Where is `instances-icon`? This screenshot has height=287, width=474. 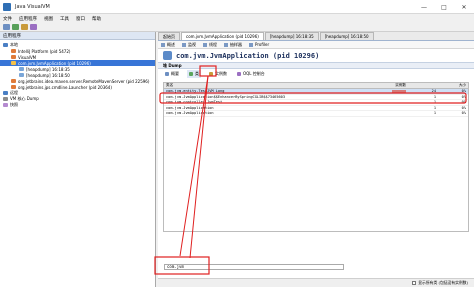
instances-icon is located at coordinates (211, 74).